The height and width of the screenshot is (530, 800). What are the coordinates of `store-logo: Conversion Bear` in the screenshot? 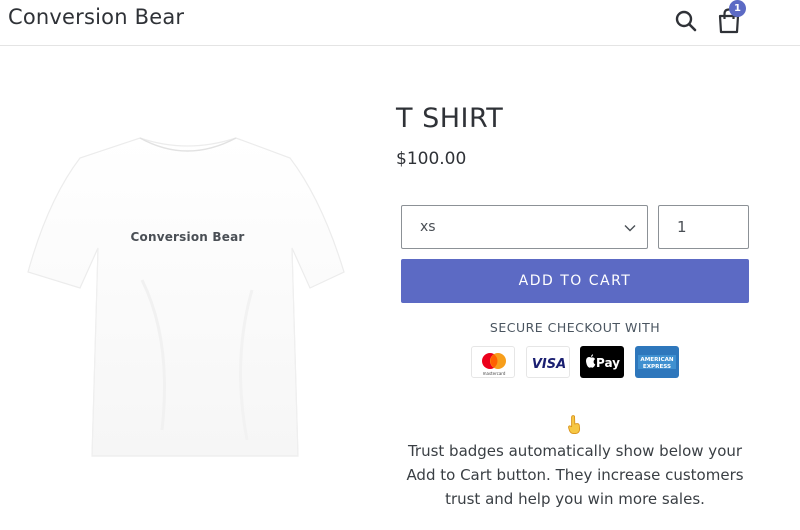 It's located at (96, 17).